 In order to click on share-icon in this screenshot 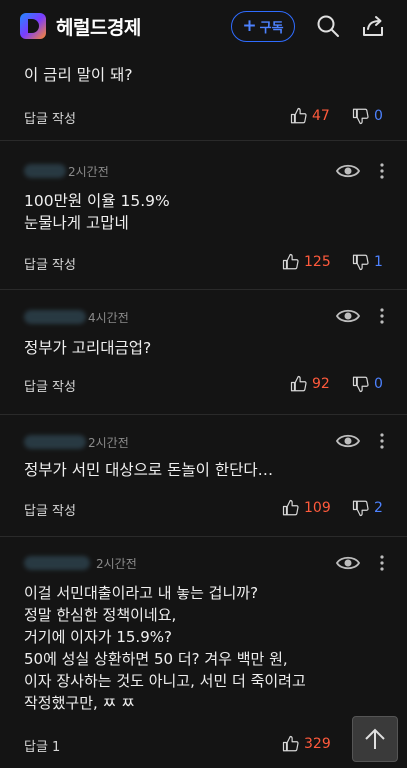, I will do `click(373, 26)`.